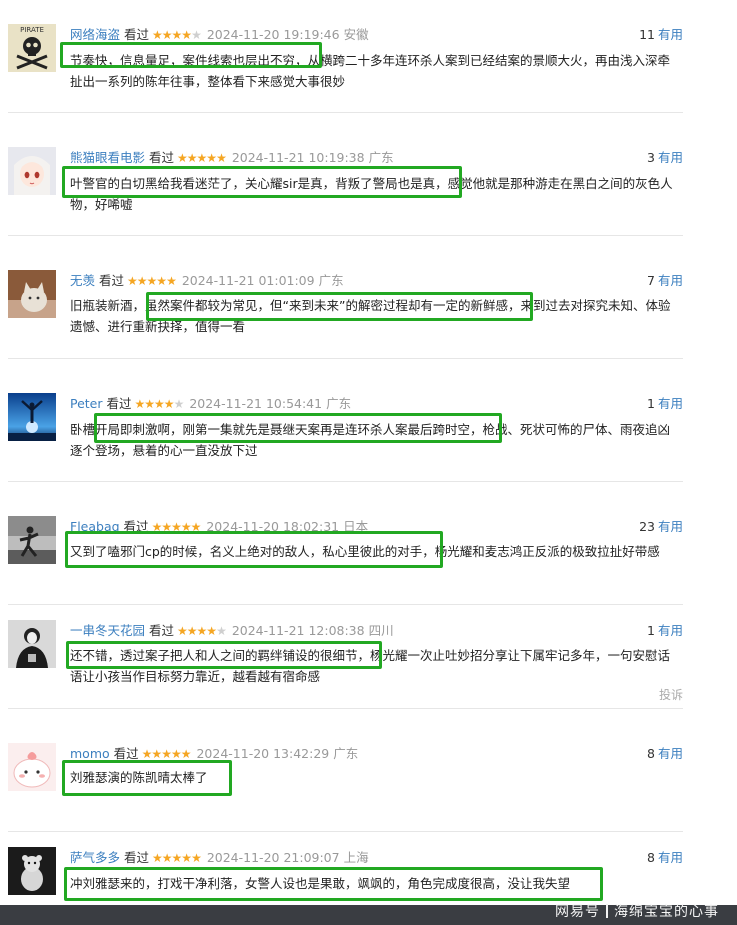  What do you see at coordinates (139, 777) in the screenshot?
I see `review-text: 刘雅瑟演的陈凯晴太棒了` at bounding box center [139, 777].